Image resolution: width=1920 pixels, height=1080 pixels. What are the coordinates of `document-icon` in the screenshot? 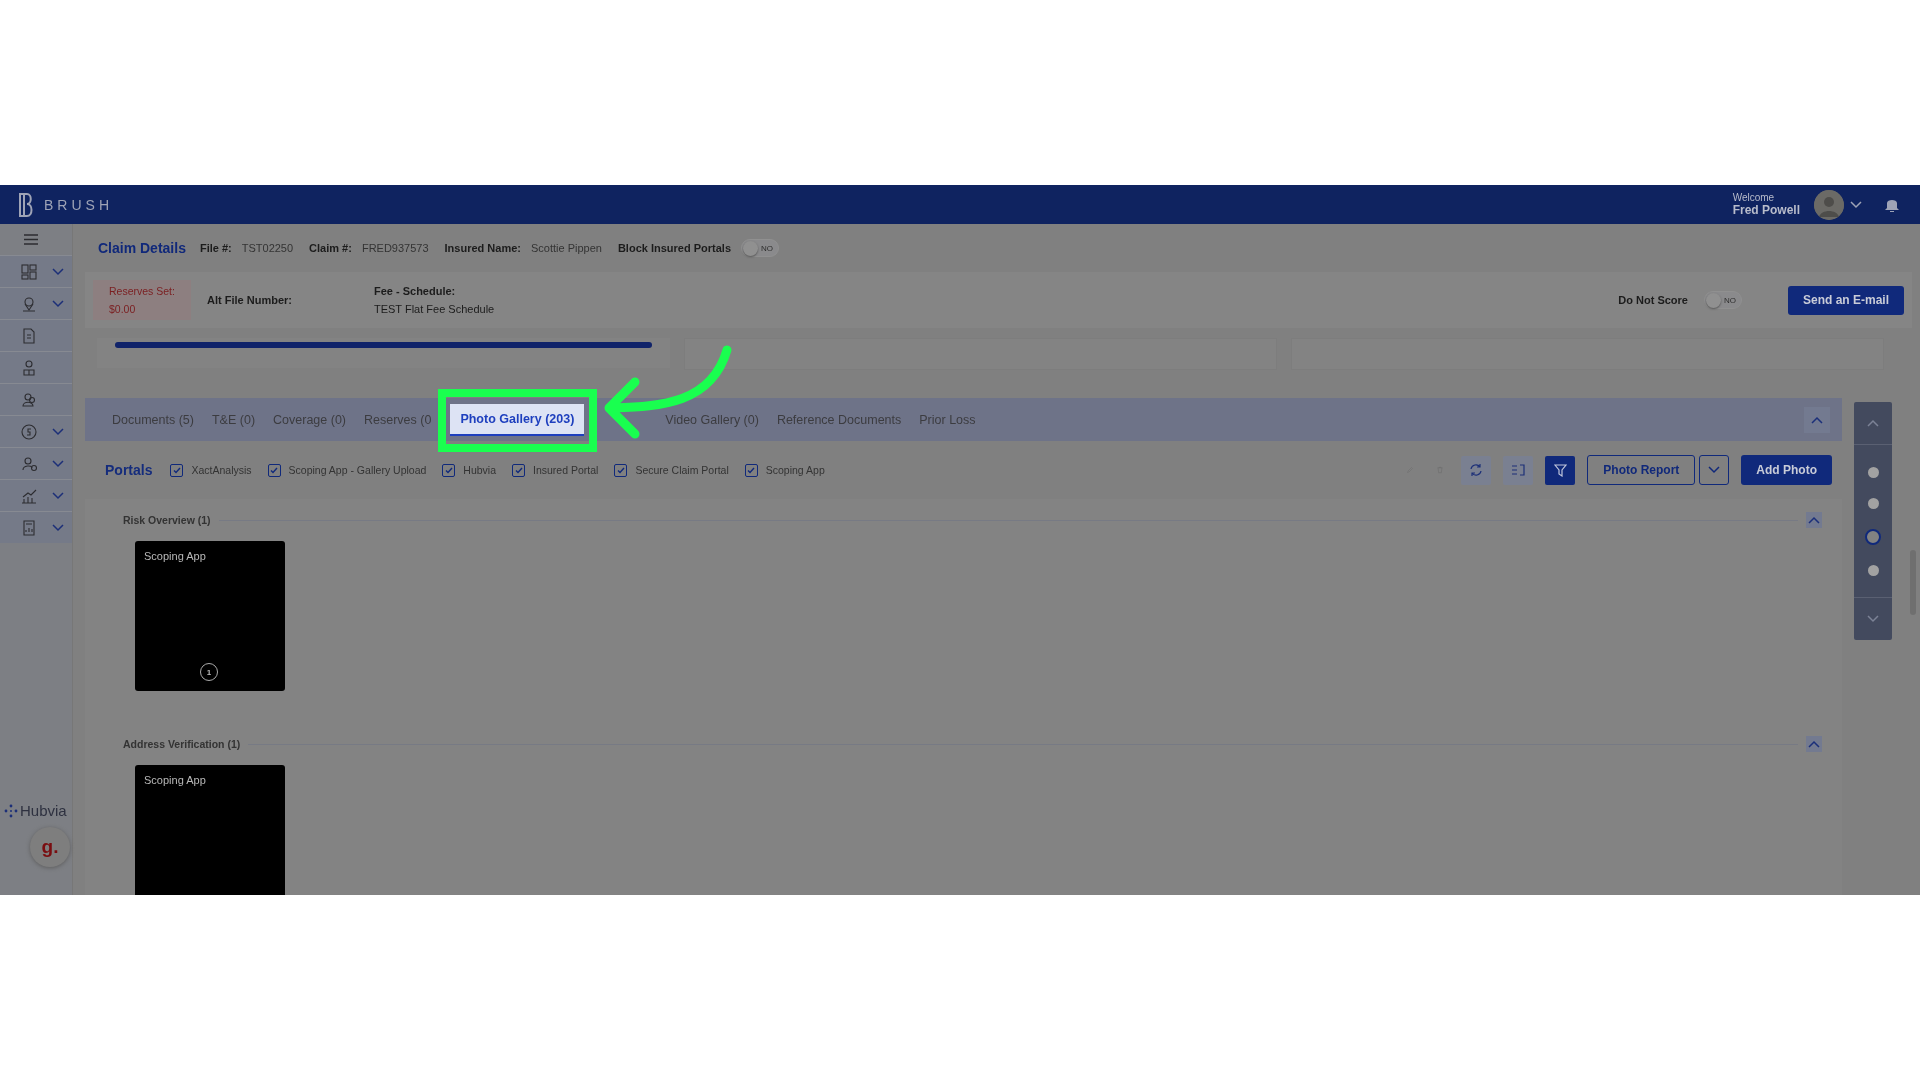 It's located at (29, 335).